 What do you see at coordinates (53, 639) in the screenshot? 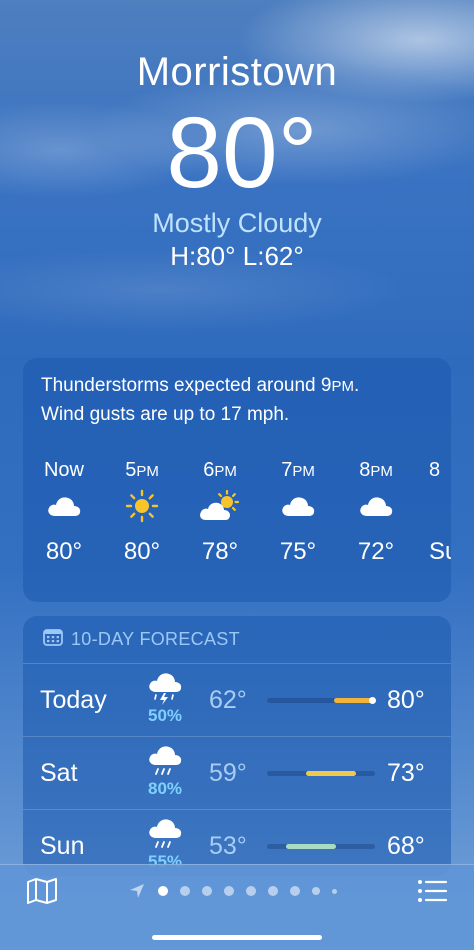
I see `calendar-icon` at bounding box center [53, 639].